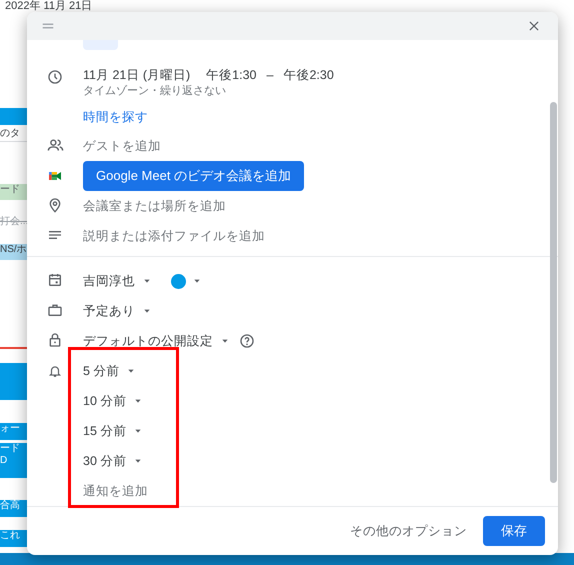 The image size is (574, 565). What do you see at coordinates (13, 252) in the screenshot?
I see `event-label: NS/ホ` at bounding box center [13, 252].